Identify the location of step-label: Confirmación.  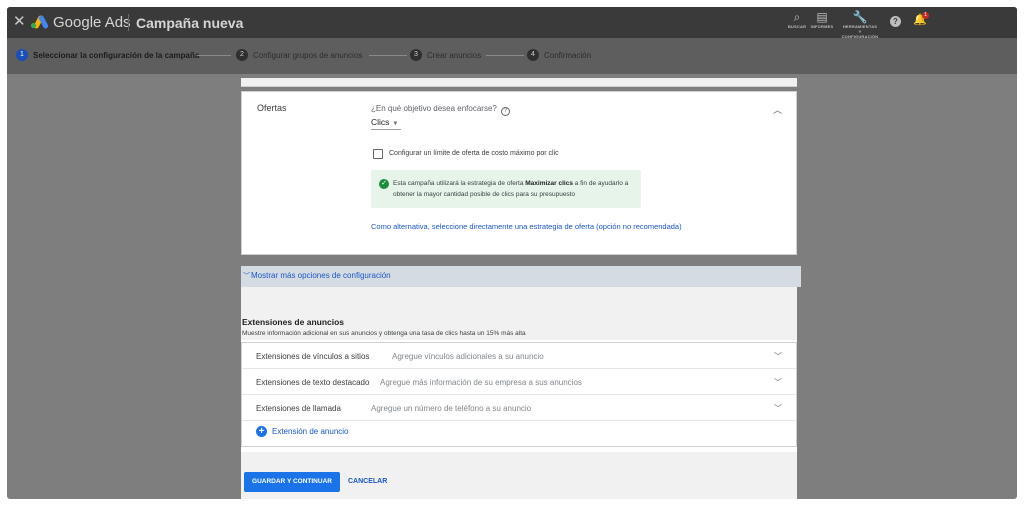
(568, 55).